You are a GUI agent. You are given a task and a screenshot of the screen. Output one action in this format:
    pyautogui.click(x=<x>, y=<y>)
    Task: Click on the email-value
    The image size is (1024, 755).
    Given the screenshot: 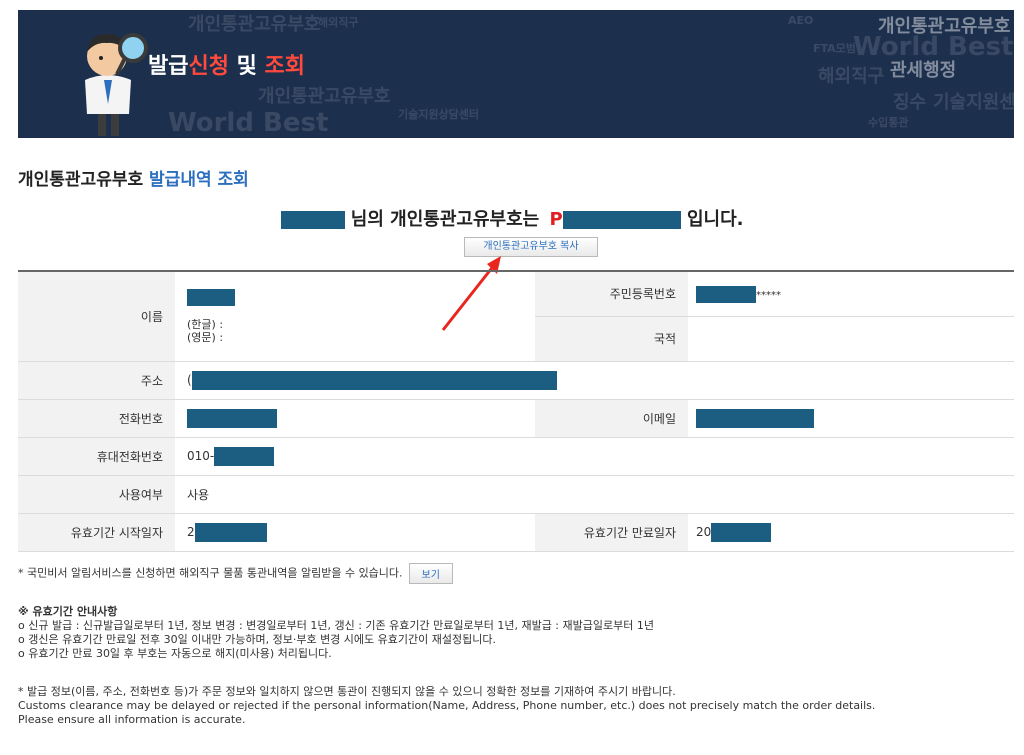 What is the action you would take?
    pyautogui.click(x=851, y=418)
    